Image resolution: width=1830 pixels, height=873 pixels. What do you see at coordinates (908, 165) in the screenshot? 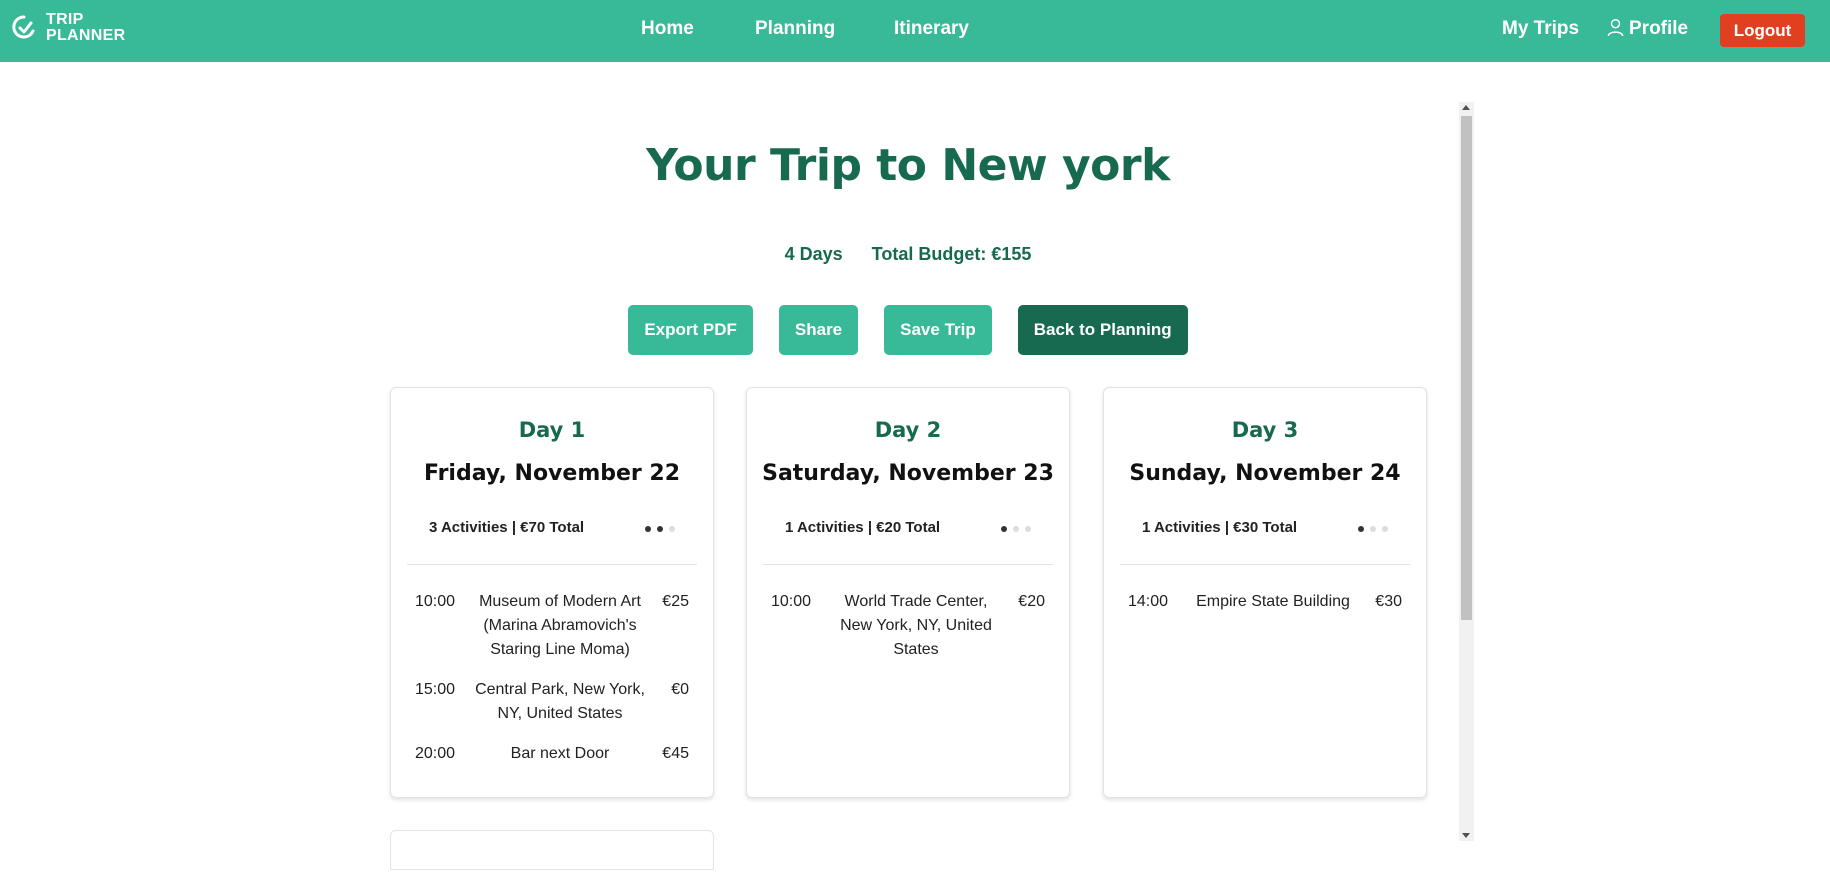
I see `page-title: Your Trip to New york` at bounding box center [908, 165].